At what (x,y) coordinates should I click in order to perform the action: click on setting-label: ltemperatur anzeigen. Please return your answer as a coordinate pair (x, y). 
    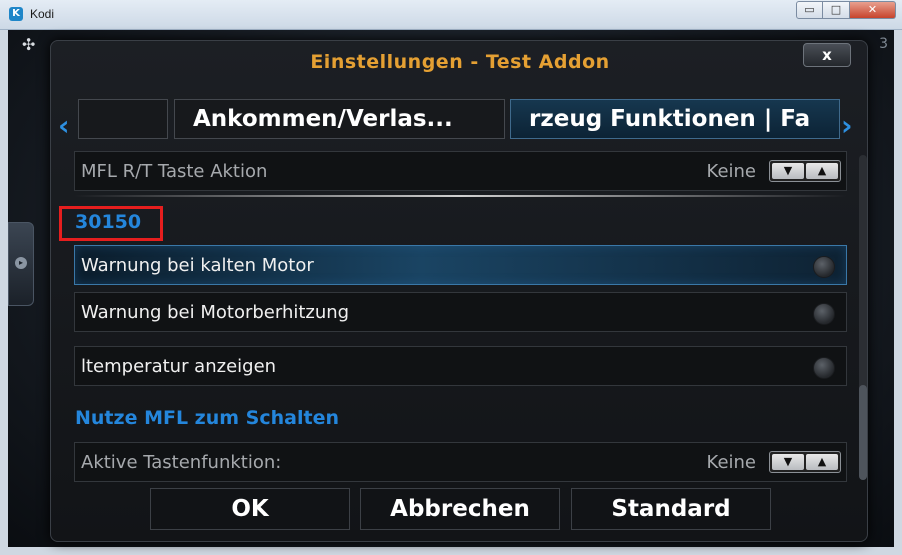
    Looking at the image, I should click on (179, 366).